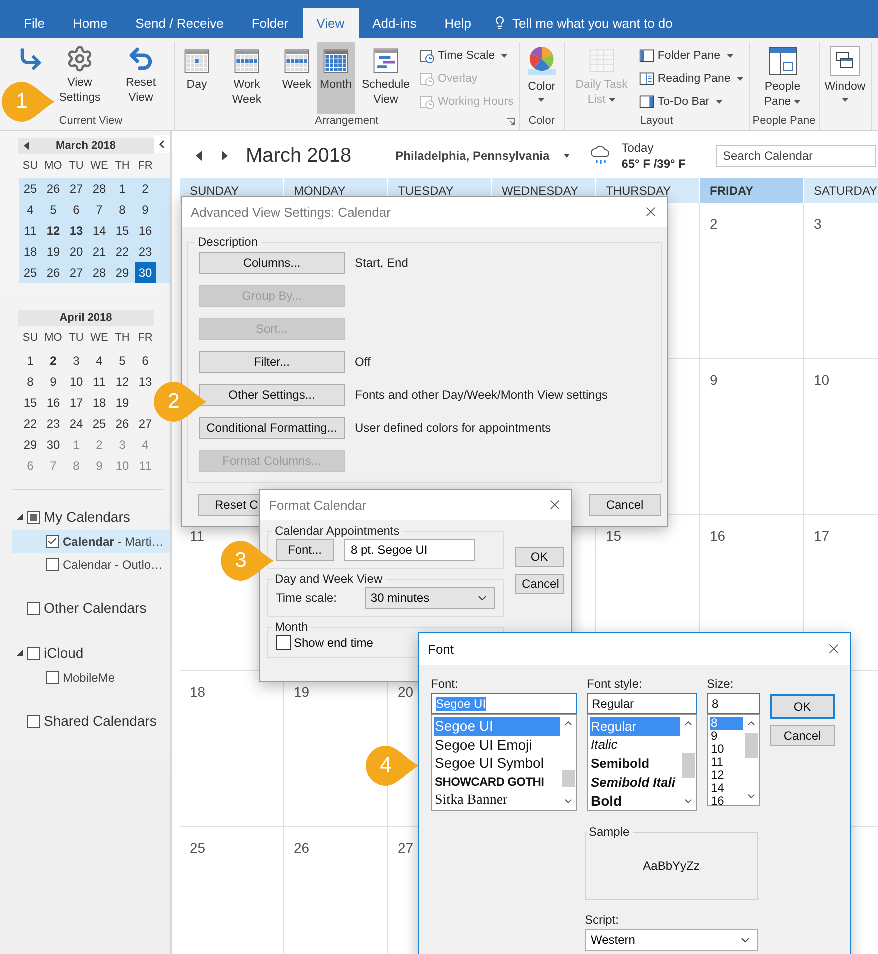  What do you see at coordinates (782, 78) in the screenshot?
I see `ribbon-button: People Pane` at bounding box center [782, 78].